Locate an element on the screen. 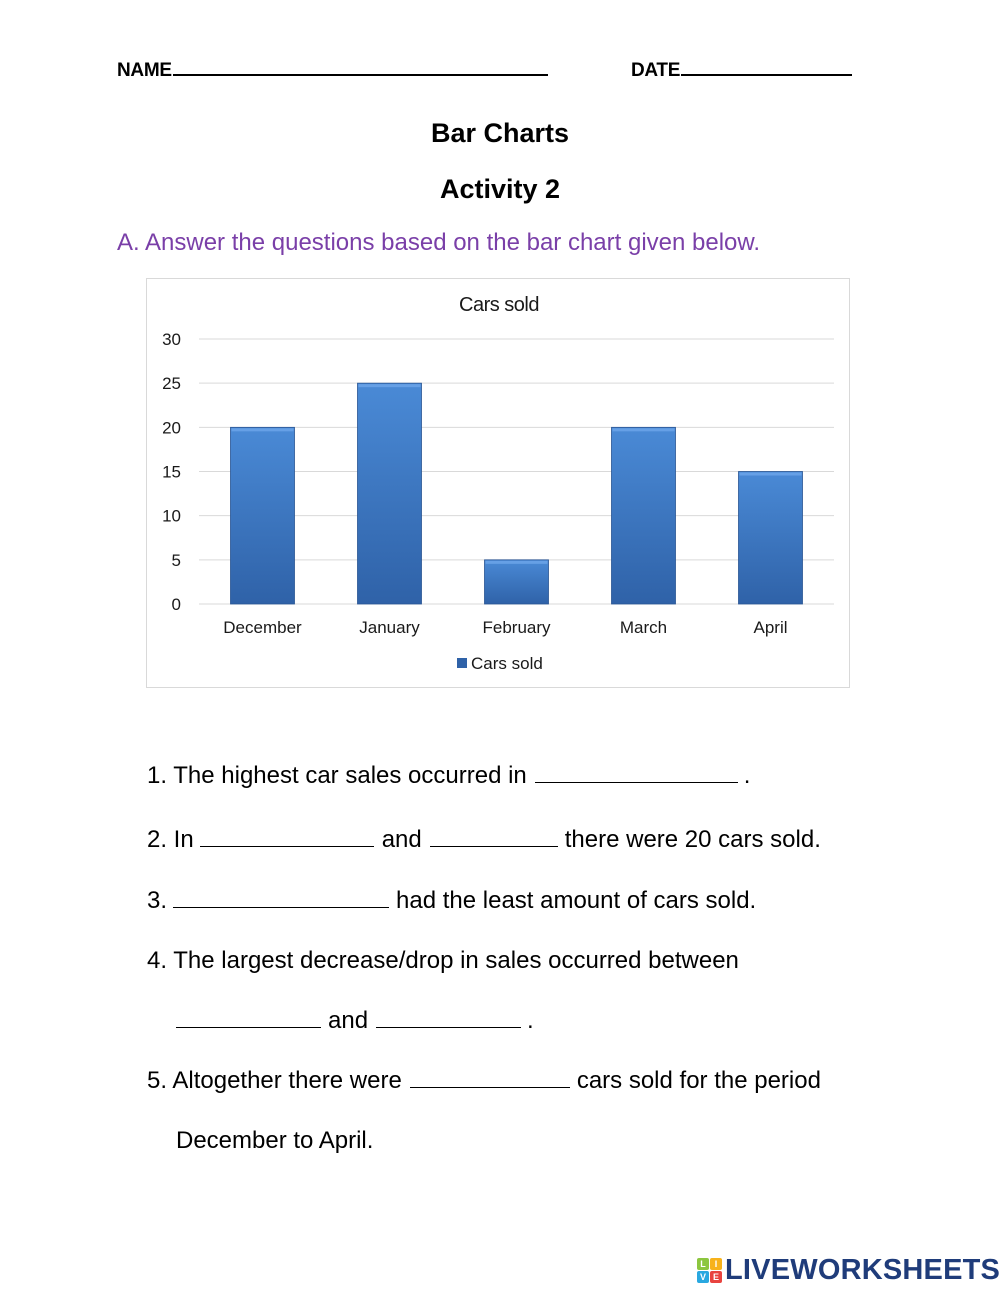  chart-legend: Cars sold is located at coordinates (500, 663).